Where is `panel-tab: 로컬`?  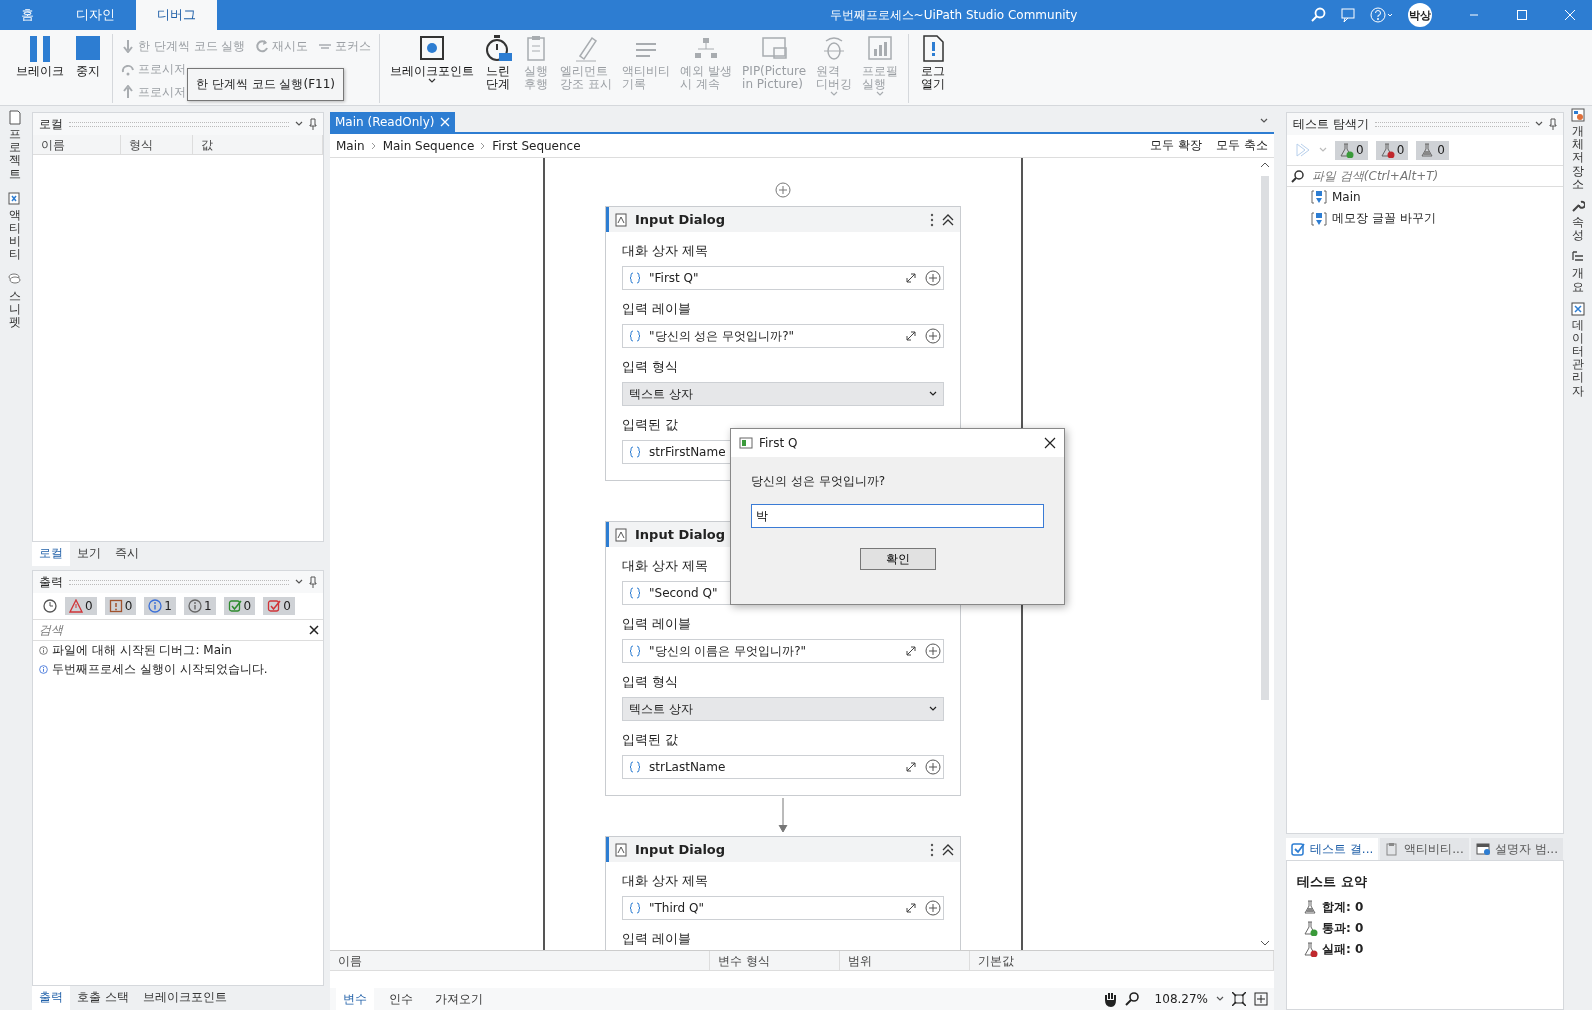
panel-tab: 로컬 is located at coordinates (51, 554).